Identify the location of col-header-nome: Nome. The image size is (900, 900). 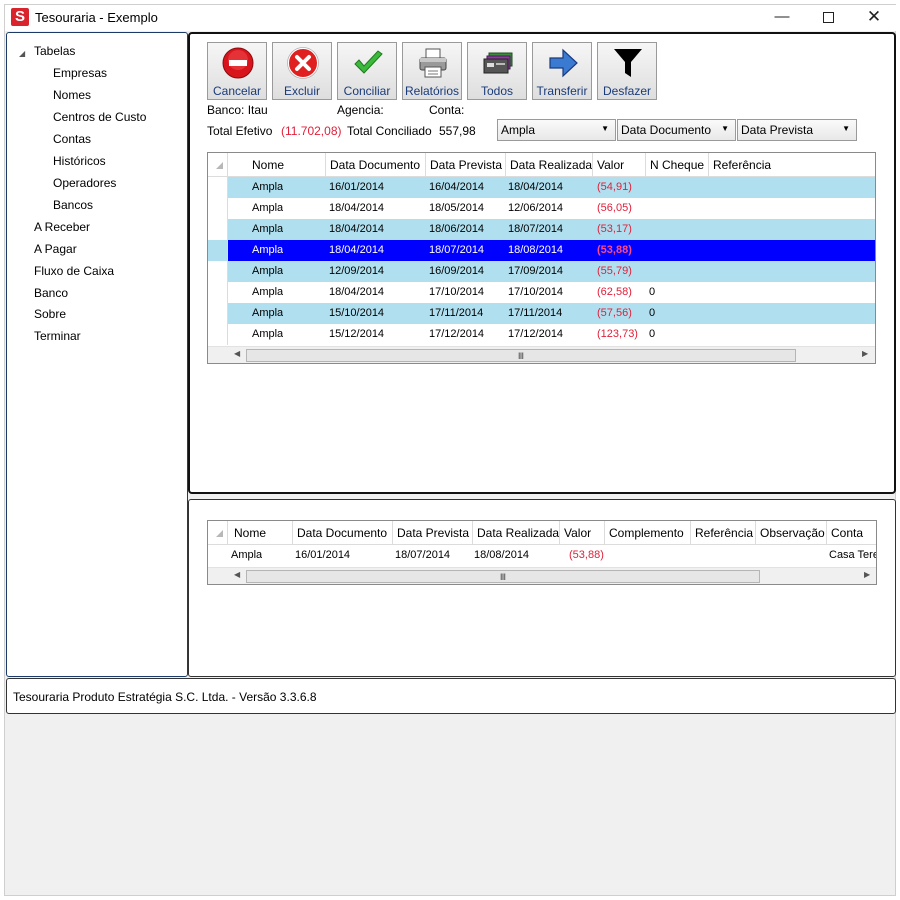
(287, 165).